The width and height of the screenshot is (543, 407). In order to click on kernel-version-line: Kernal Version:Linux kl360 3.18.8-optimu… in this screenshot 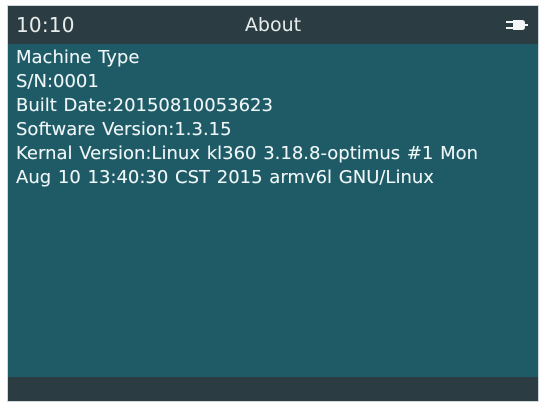, I will do `click(247, 153)`.